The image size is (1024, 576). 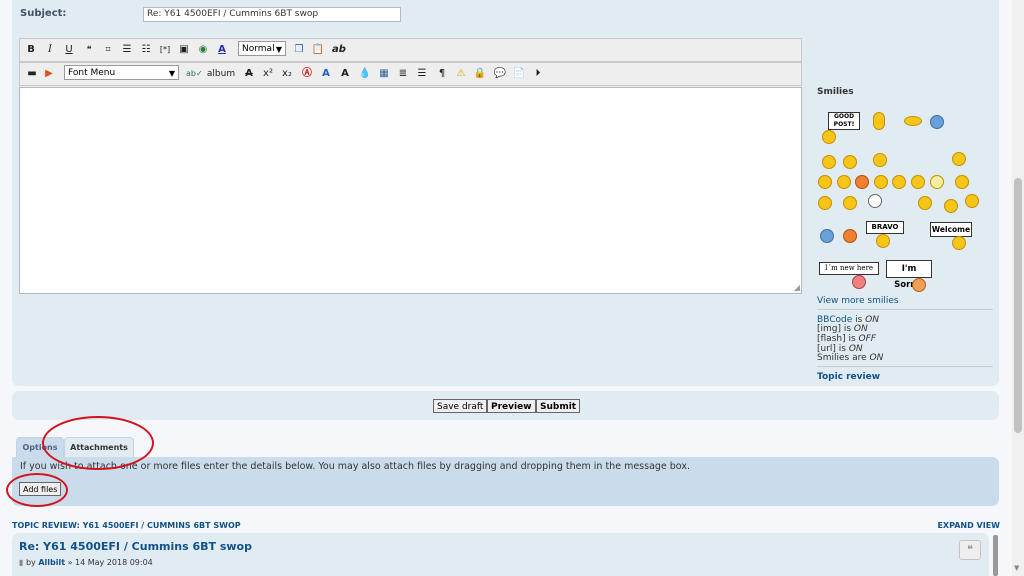 I want to click on underline-button: U, so click(x=69, y=50).